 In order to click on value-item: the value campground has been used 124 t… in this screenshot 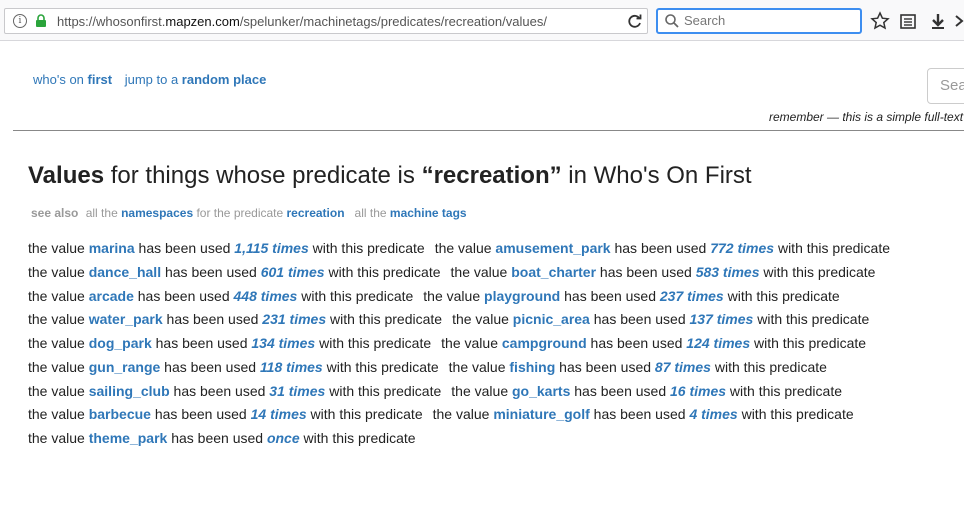, I will do `click(653, 343)`.